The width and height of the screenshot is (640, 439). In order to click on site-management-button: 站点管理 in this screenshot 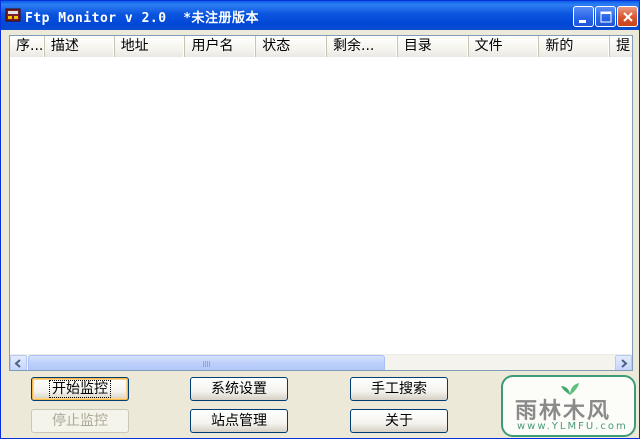, I will do `click(239, 421)`.